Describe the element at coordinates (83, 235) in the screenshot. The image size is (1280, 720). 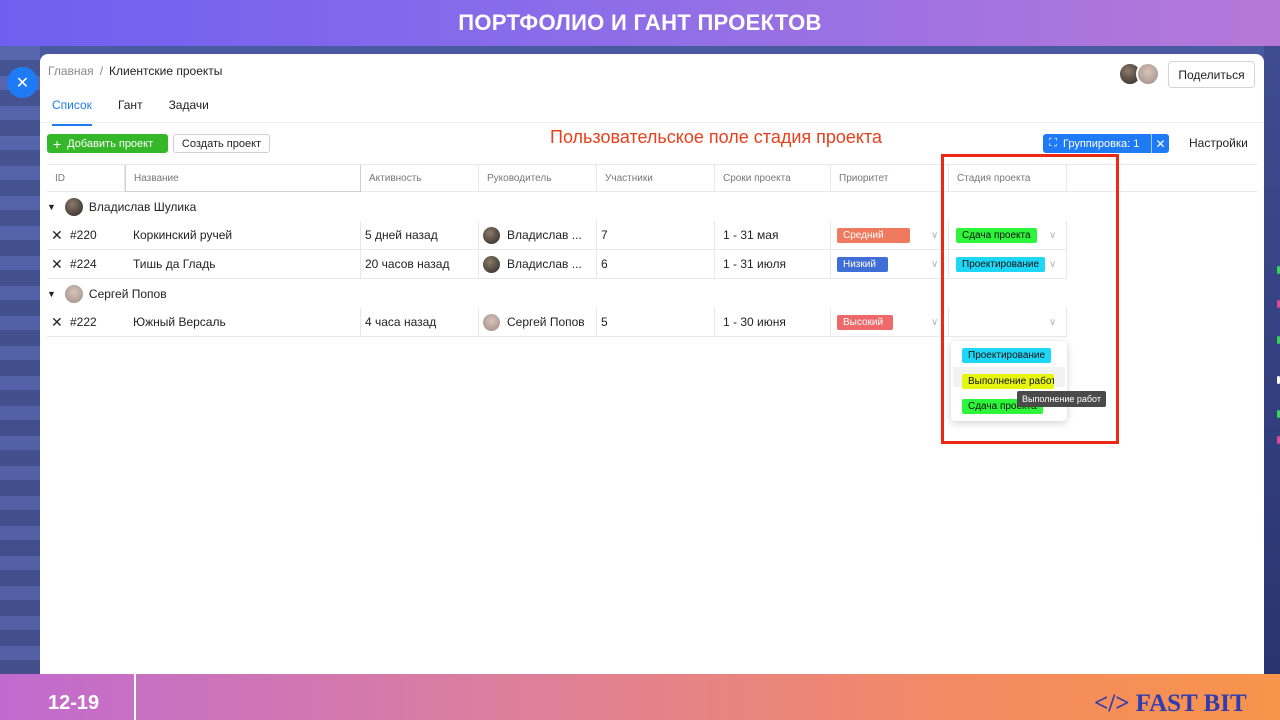
I see `project-id: #220` at that location.